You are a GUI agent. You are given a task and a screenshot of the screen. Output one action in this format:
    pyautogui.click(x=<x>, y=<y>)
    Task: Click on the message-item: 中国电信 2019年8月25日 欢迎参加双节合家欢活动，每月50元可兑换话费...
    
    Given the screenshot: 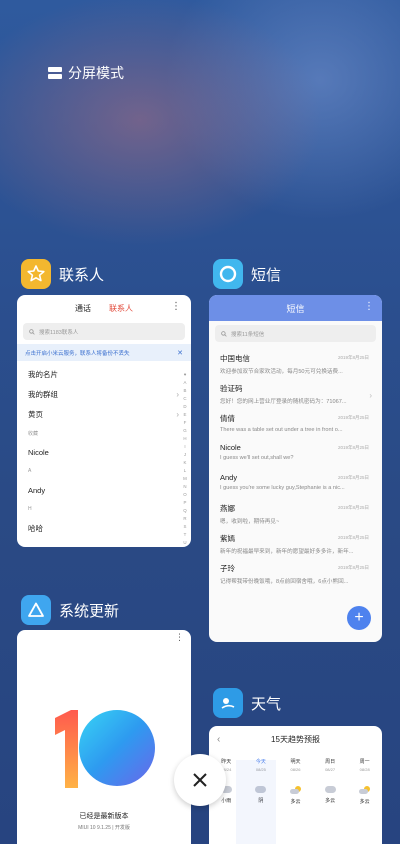 What is the action you would take?
    pyautogui.click(x=295, y=364)
    